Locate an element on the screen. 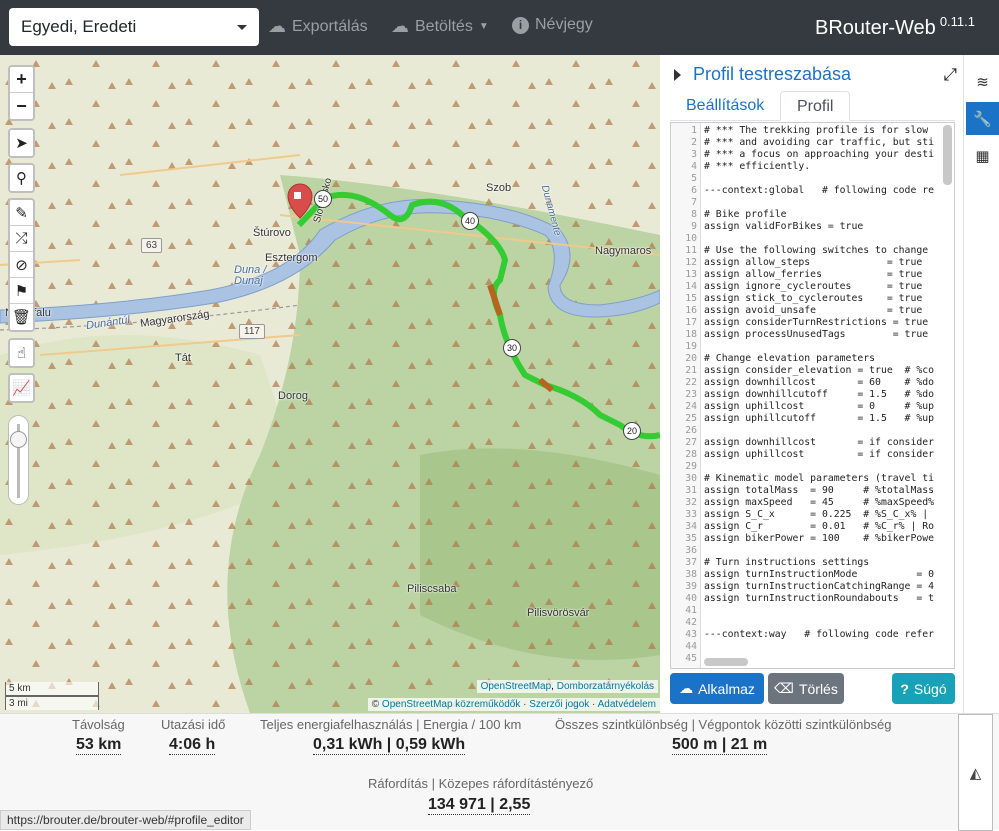 The height and width of the screenshot is (831, 999). right-tab-bar: ≋ 🔧 ▦ is located at coordinates (981, 384).